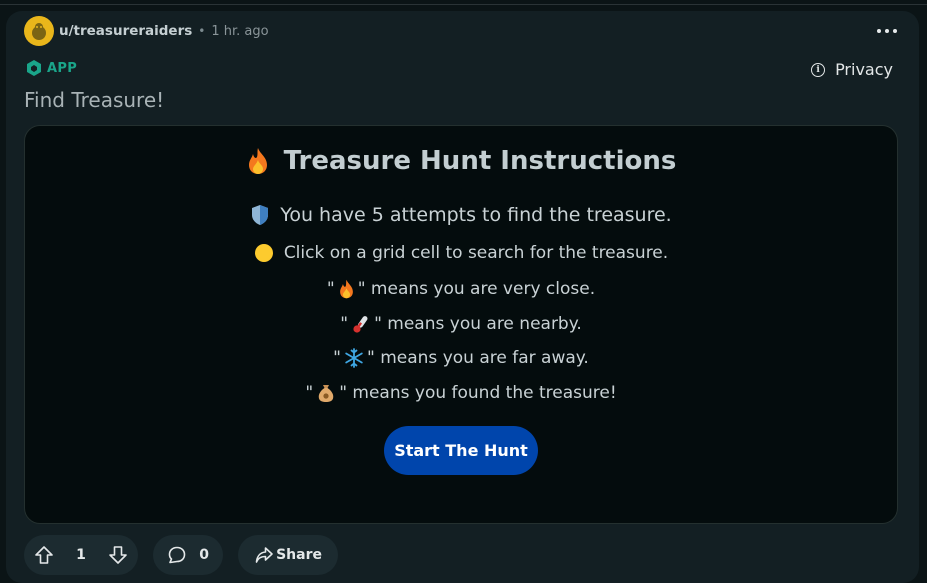 The width and height of the screenshot is (927, 583). Describe the element at coordinates (354, 358) in the screenshot. I see `snowflake-icon` at that location.